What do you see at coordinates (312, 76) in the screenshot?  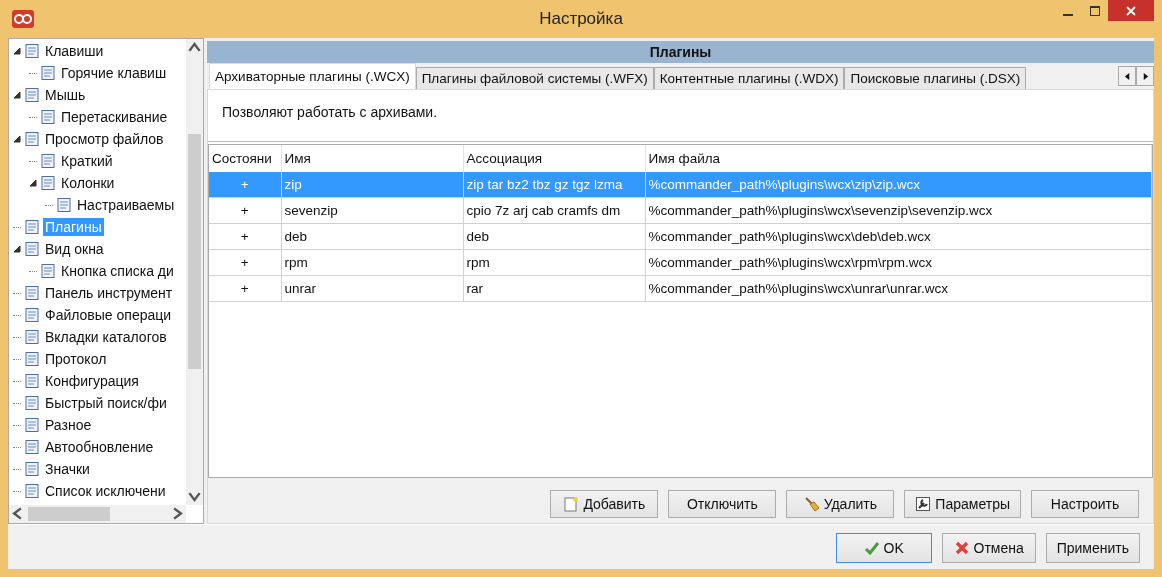 I see `tab: Архиваторные плагины (.WCX)` at bounding box center [312, 76].